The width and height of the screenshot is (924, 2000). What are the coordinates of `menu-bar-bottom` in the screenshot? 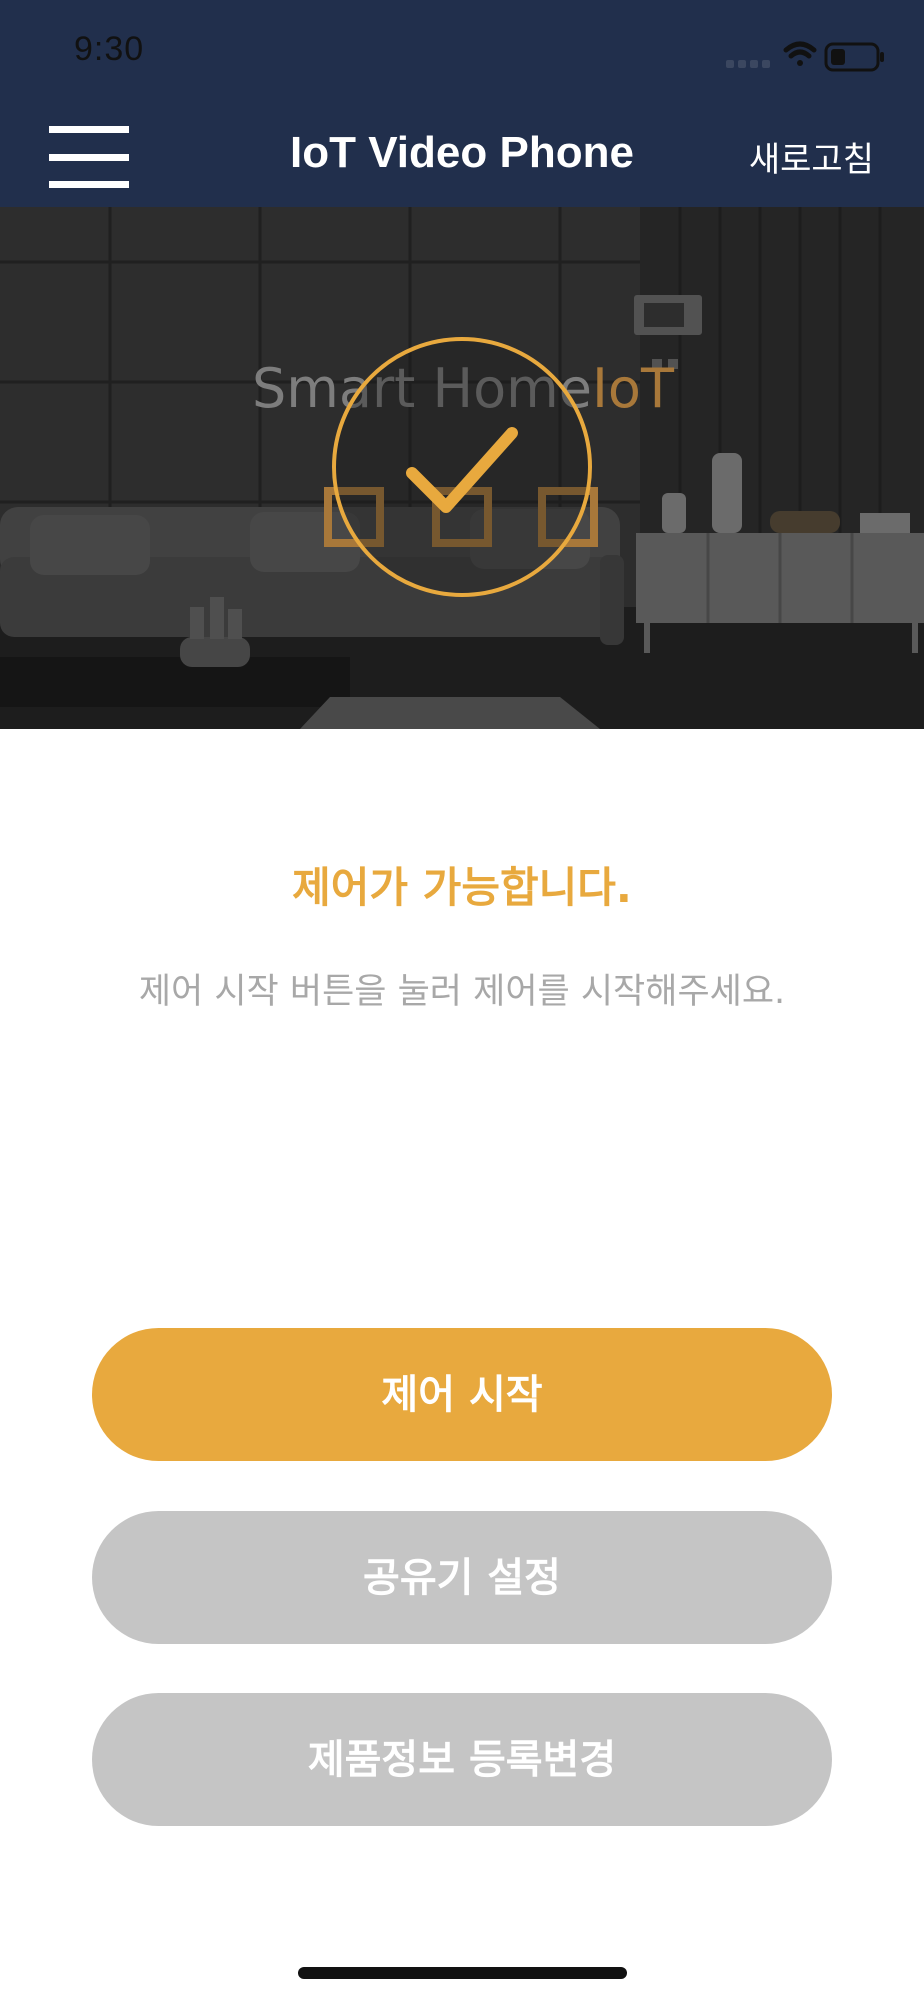 It's located at (89, 184).